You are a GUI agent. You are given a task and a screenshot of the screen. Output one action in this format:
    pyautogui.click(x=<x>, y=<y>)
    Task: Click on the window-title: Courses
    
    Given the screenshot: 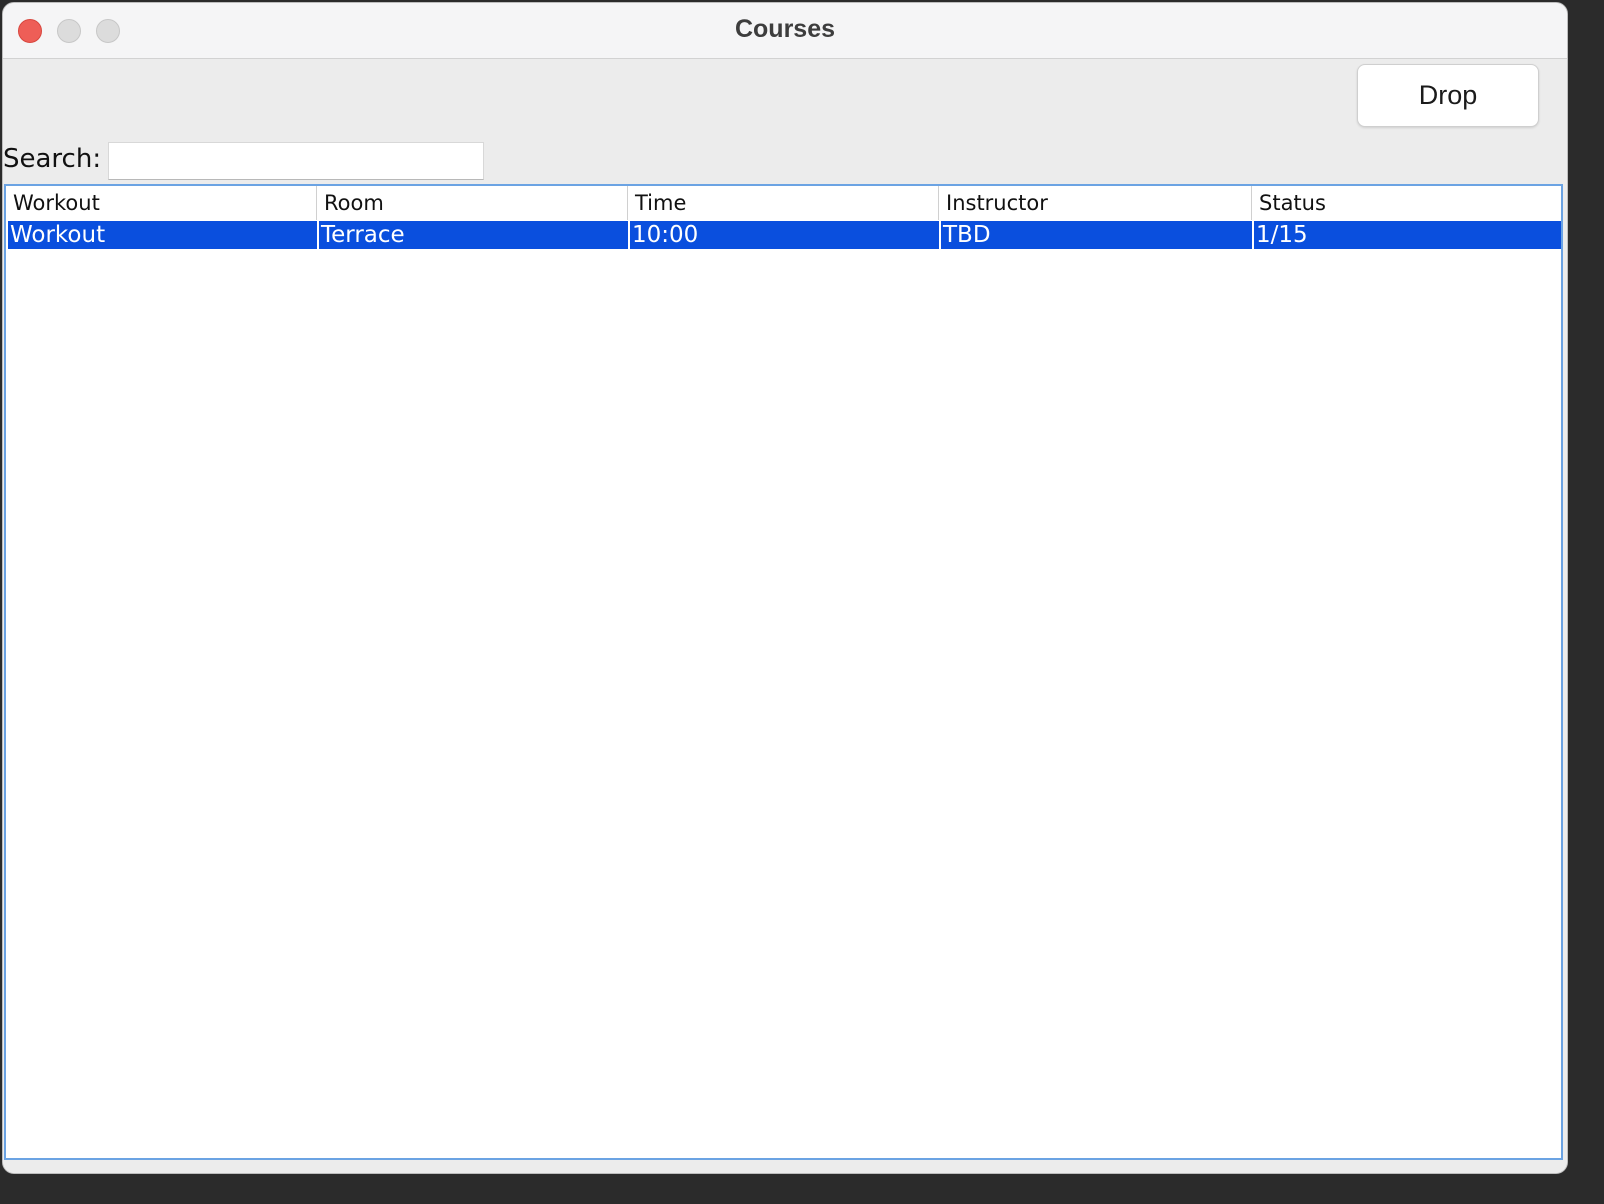 What is the action you would take?
    pyautogui.click(x=785, y=29)
    